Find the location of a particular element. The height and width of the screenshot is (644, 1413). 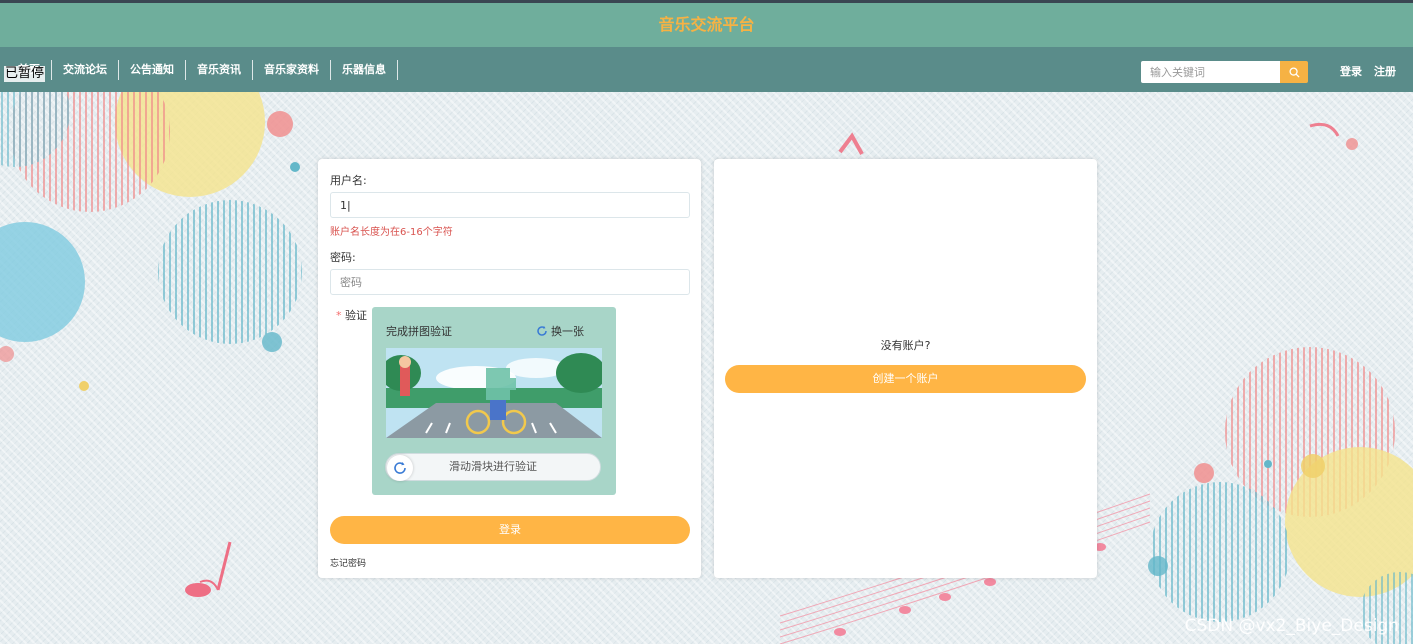

login-link: 登录 is located at coordinates (1351, 72).